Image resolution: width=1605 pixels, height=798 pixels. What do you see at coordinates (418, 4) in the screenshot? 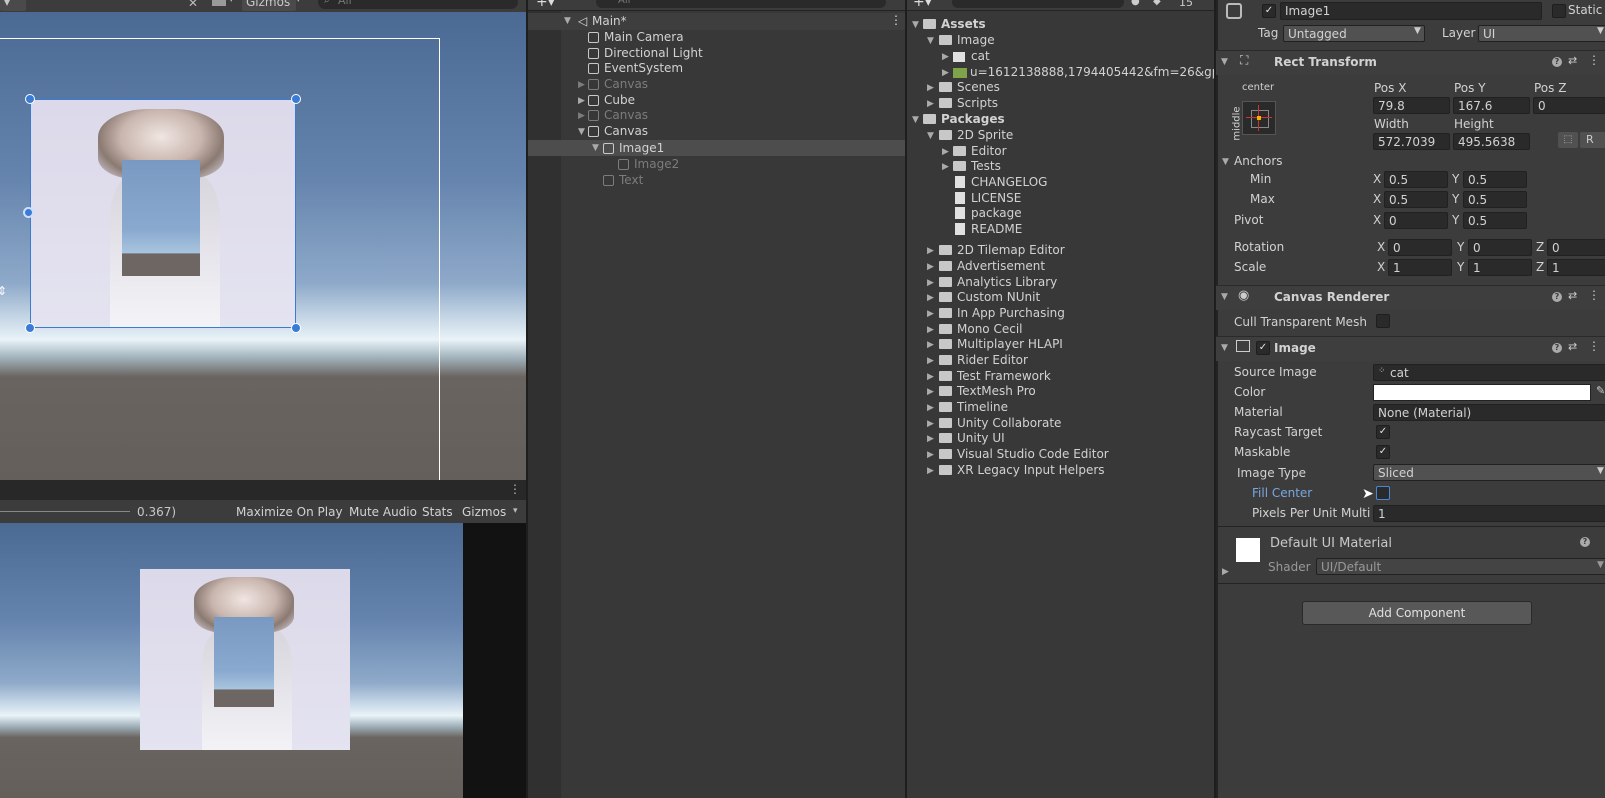
I see `scene-search-input: All` at bounding box center [418, 4].